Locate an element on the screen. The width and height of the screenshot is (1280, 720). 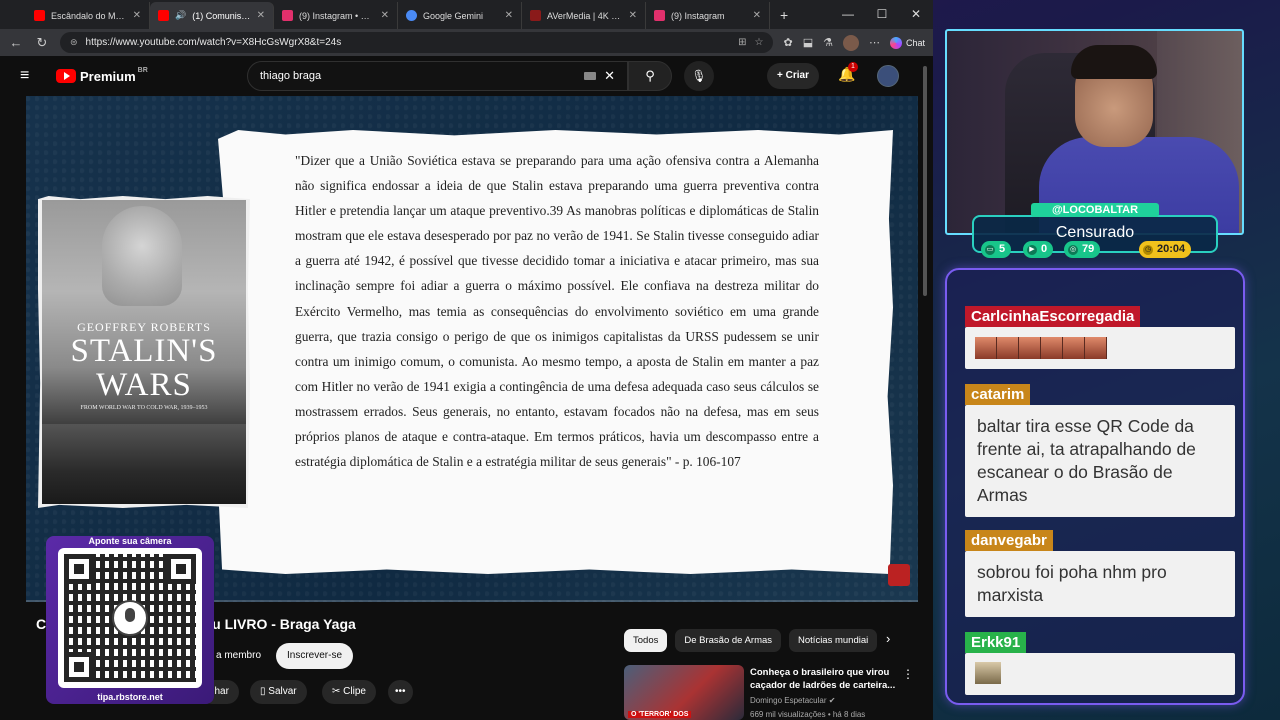
create-button: + Criar is located at coordinates (793, 76).